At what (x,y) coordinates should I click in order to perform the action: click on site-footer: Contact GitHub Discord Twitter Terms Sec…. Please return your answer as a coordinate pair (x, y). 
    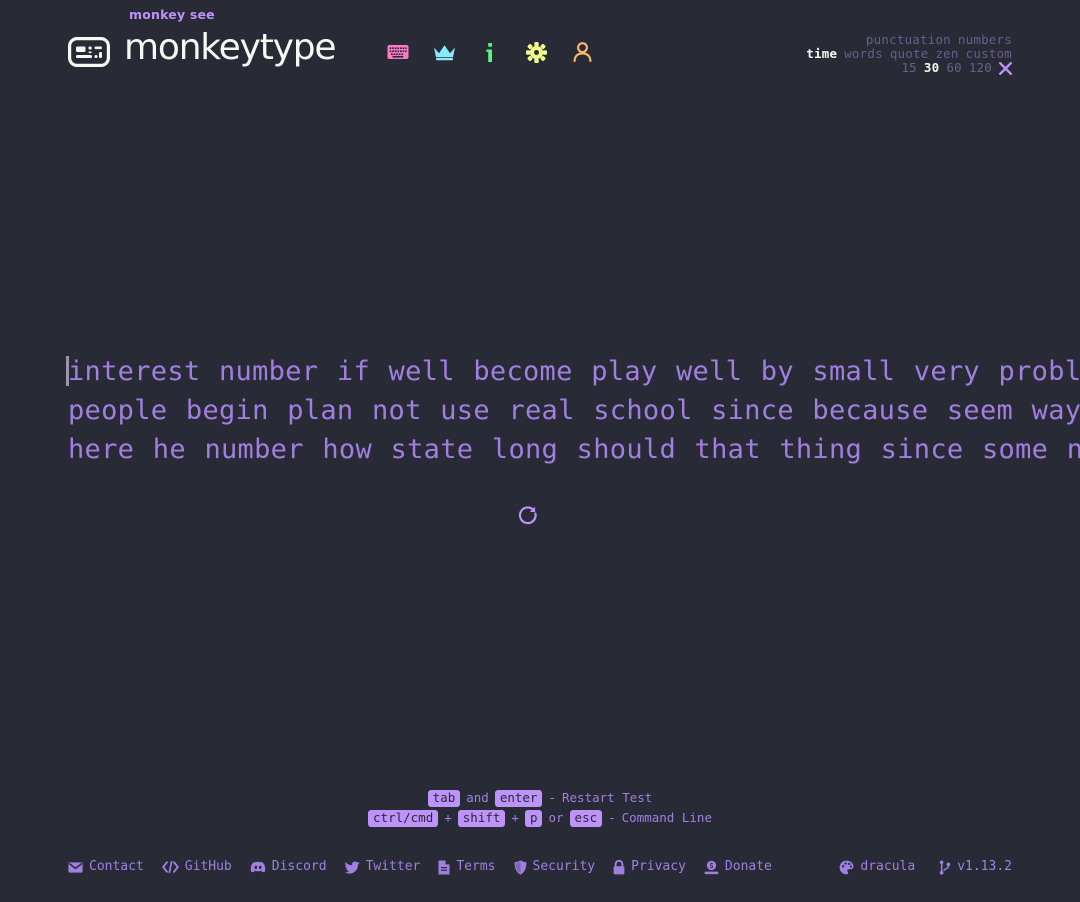
    Looking at the image, I should click on (540, 869).